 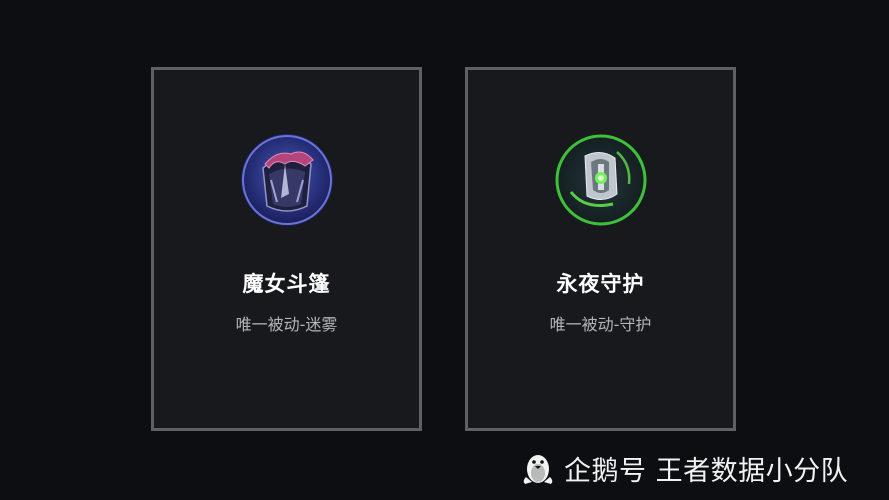 I want to click on item-description: 唯一被动-守护, so click(x=600, y=324).